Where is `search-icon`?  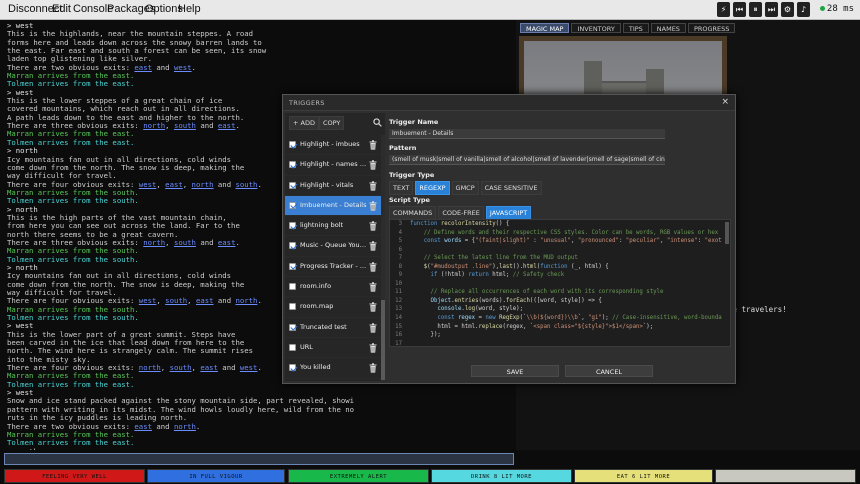 search-icon is located at coordinates (377, 122).